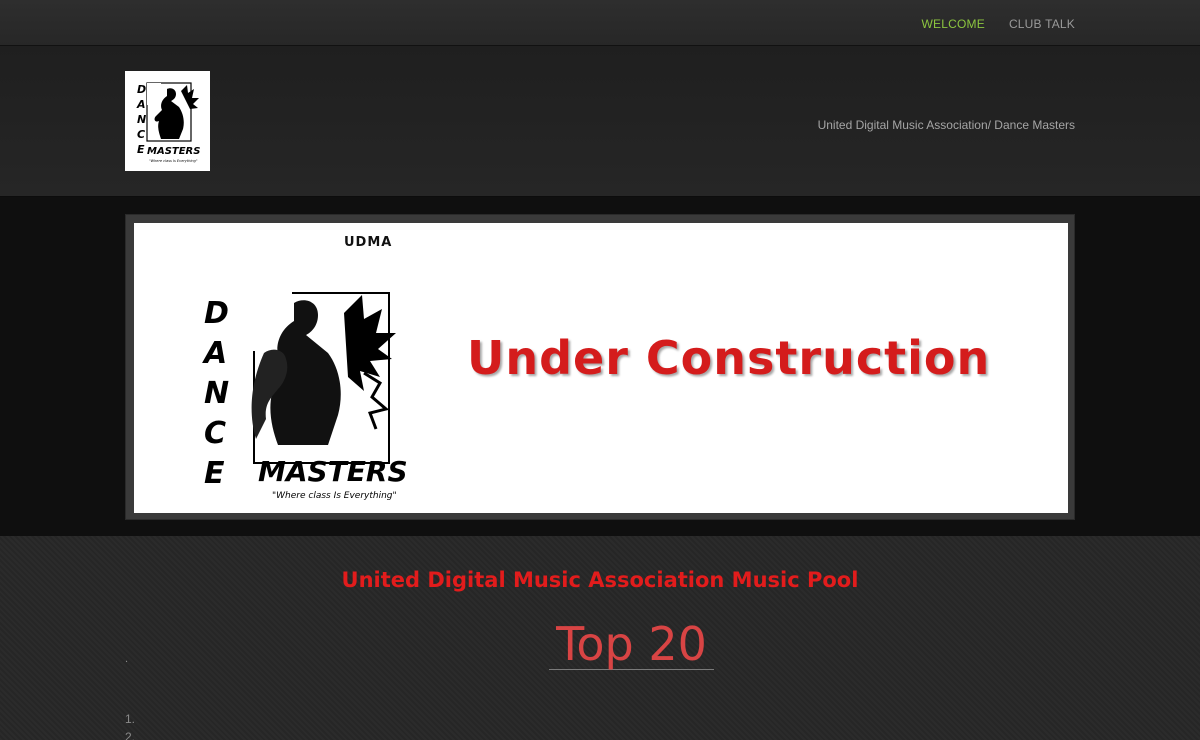 The image size is (1200, 740). Describe the element at coordinates (130, 719) in the screenshot. I see `list-item: 1.` at that location.